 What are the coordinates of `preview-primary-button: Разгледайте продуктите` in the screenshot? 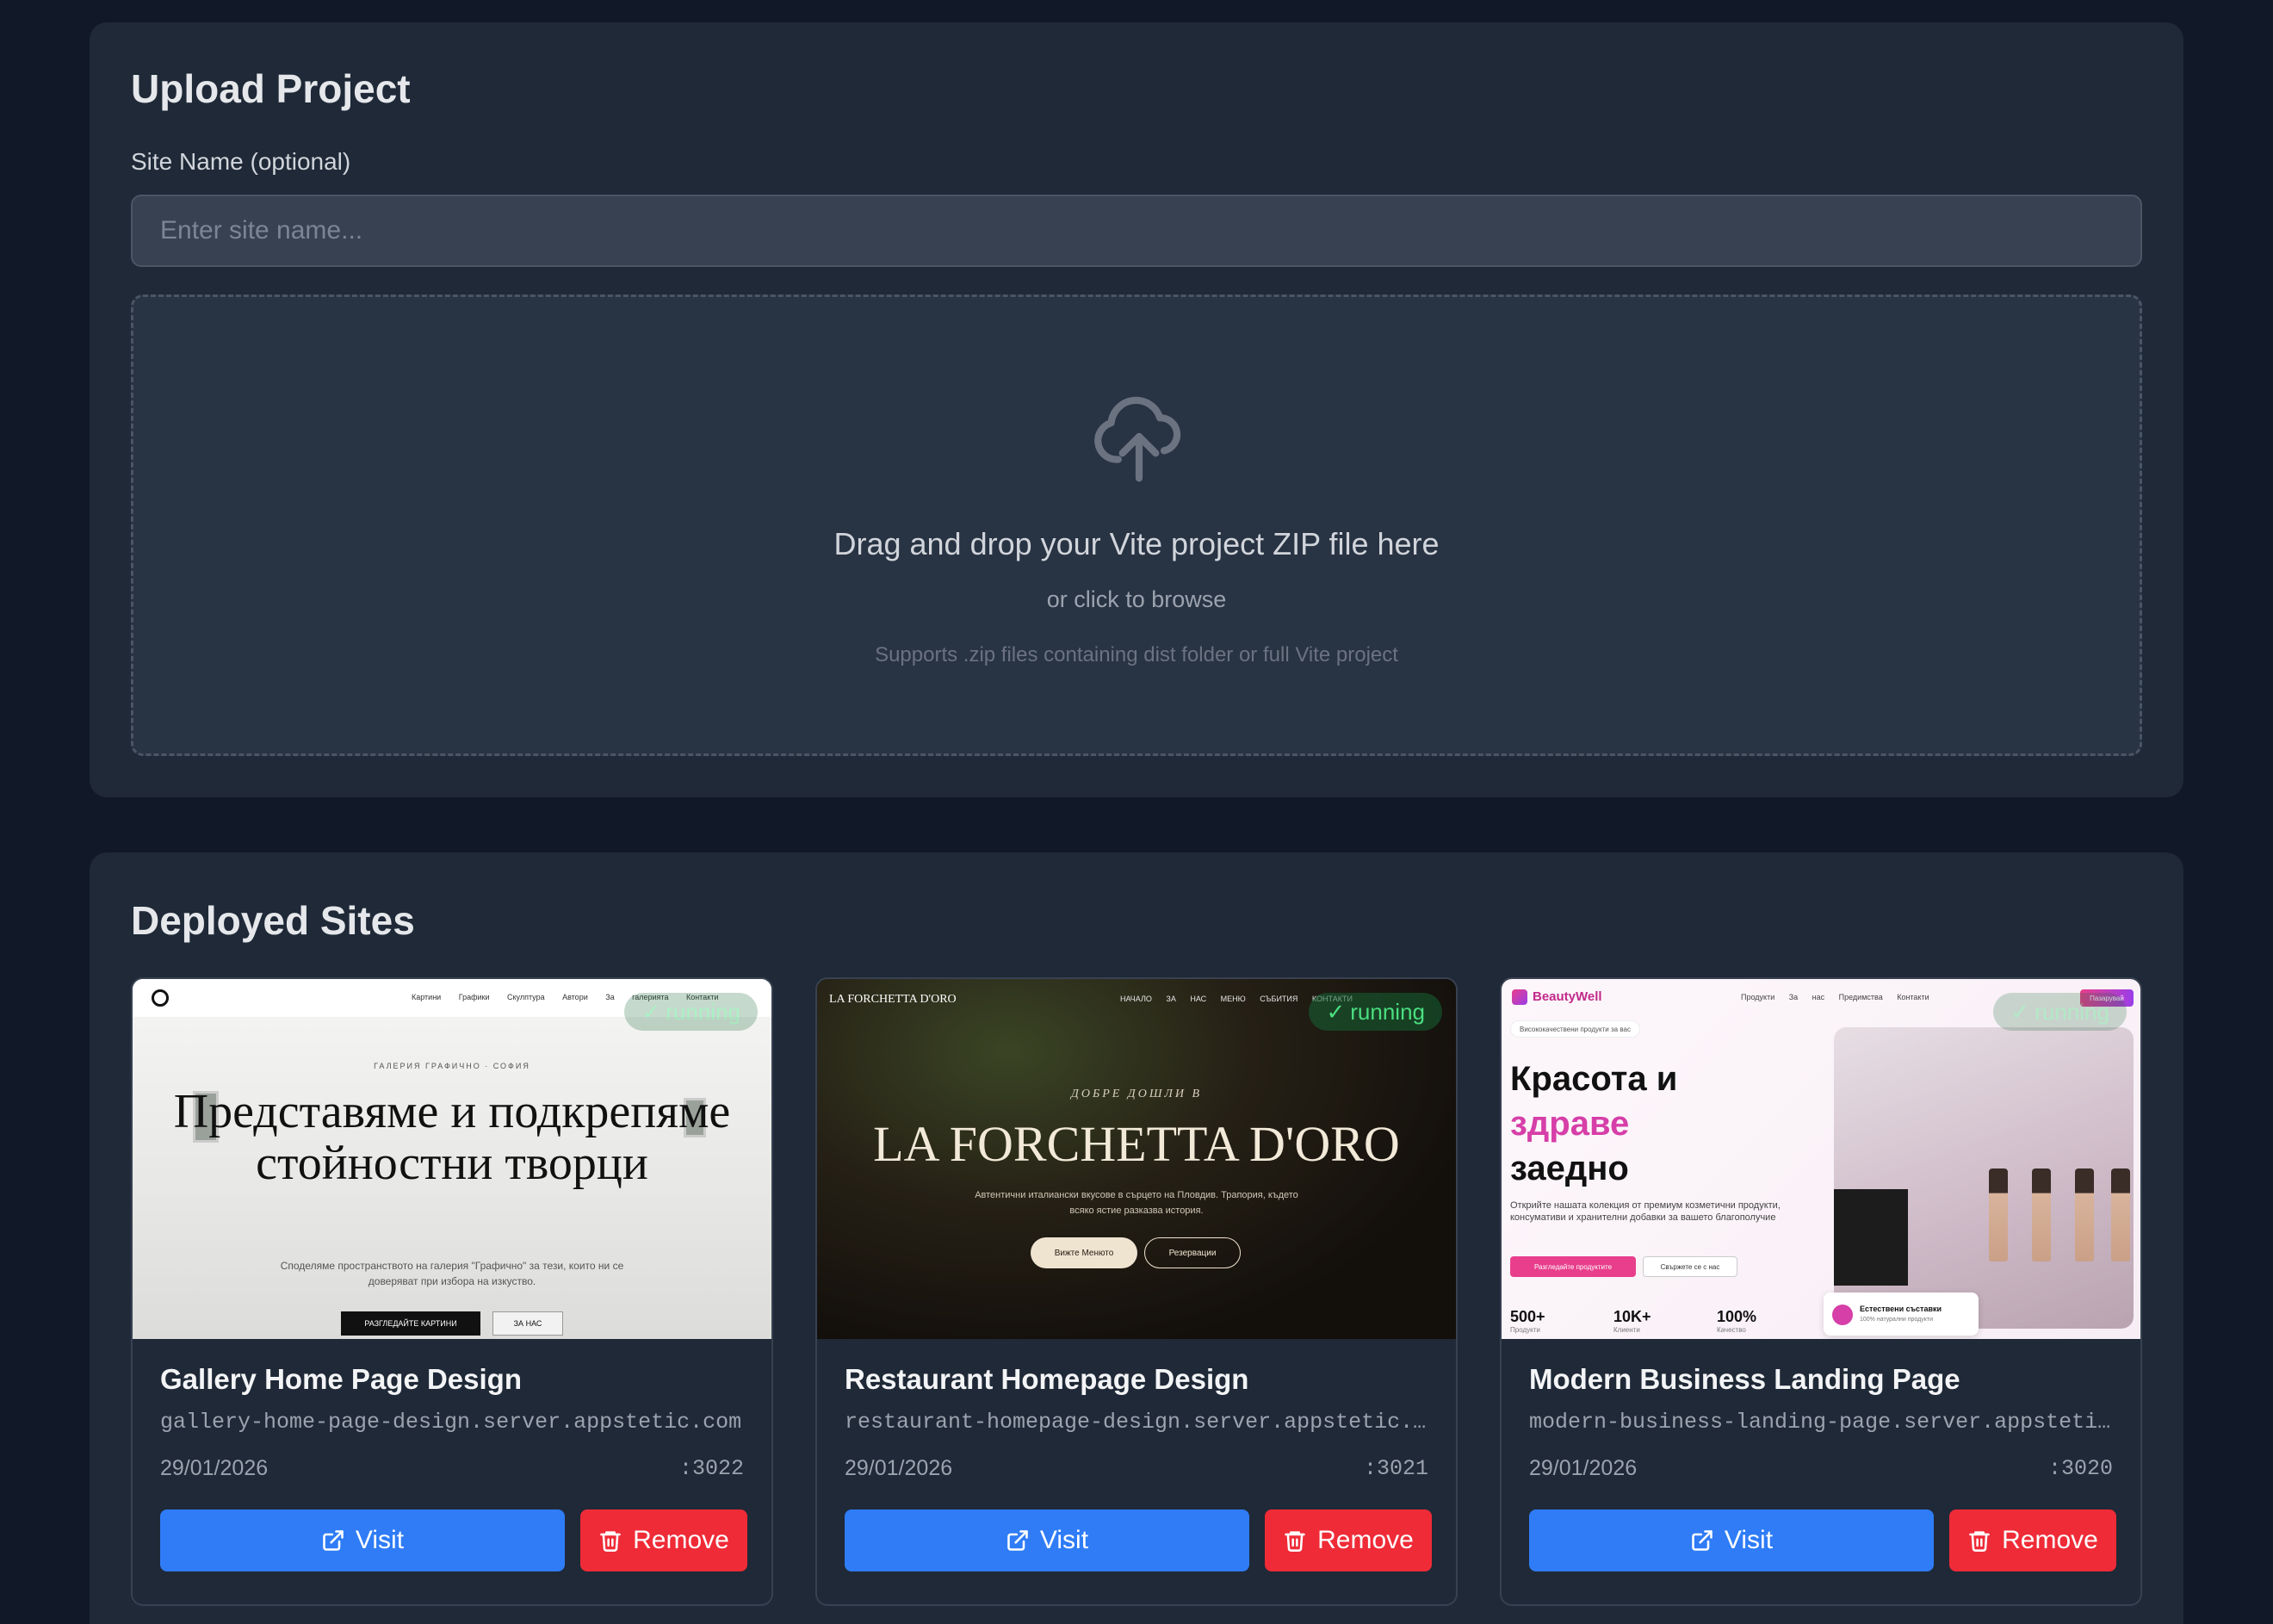 It's located at (1573, 1266).